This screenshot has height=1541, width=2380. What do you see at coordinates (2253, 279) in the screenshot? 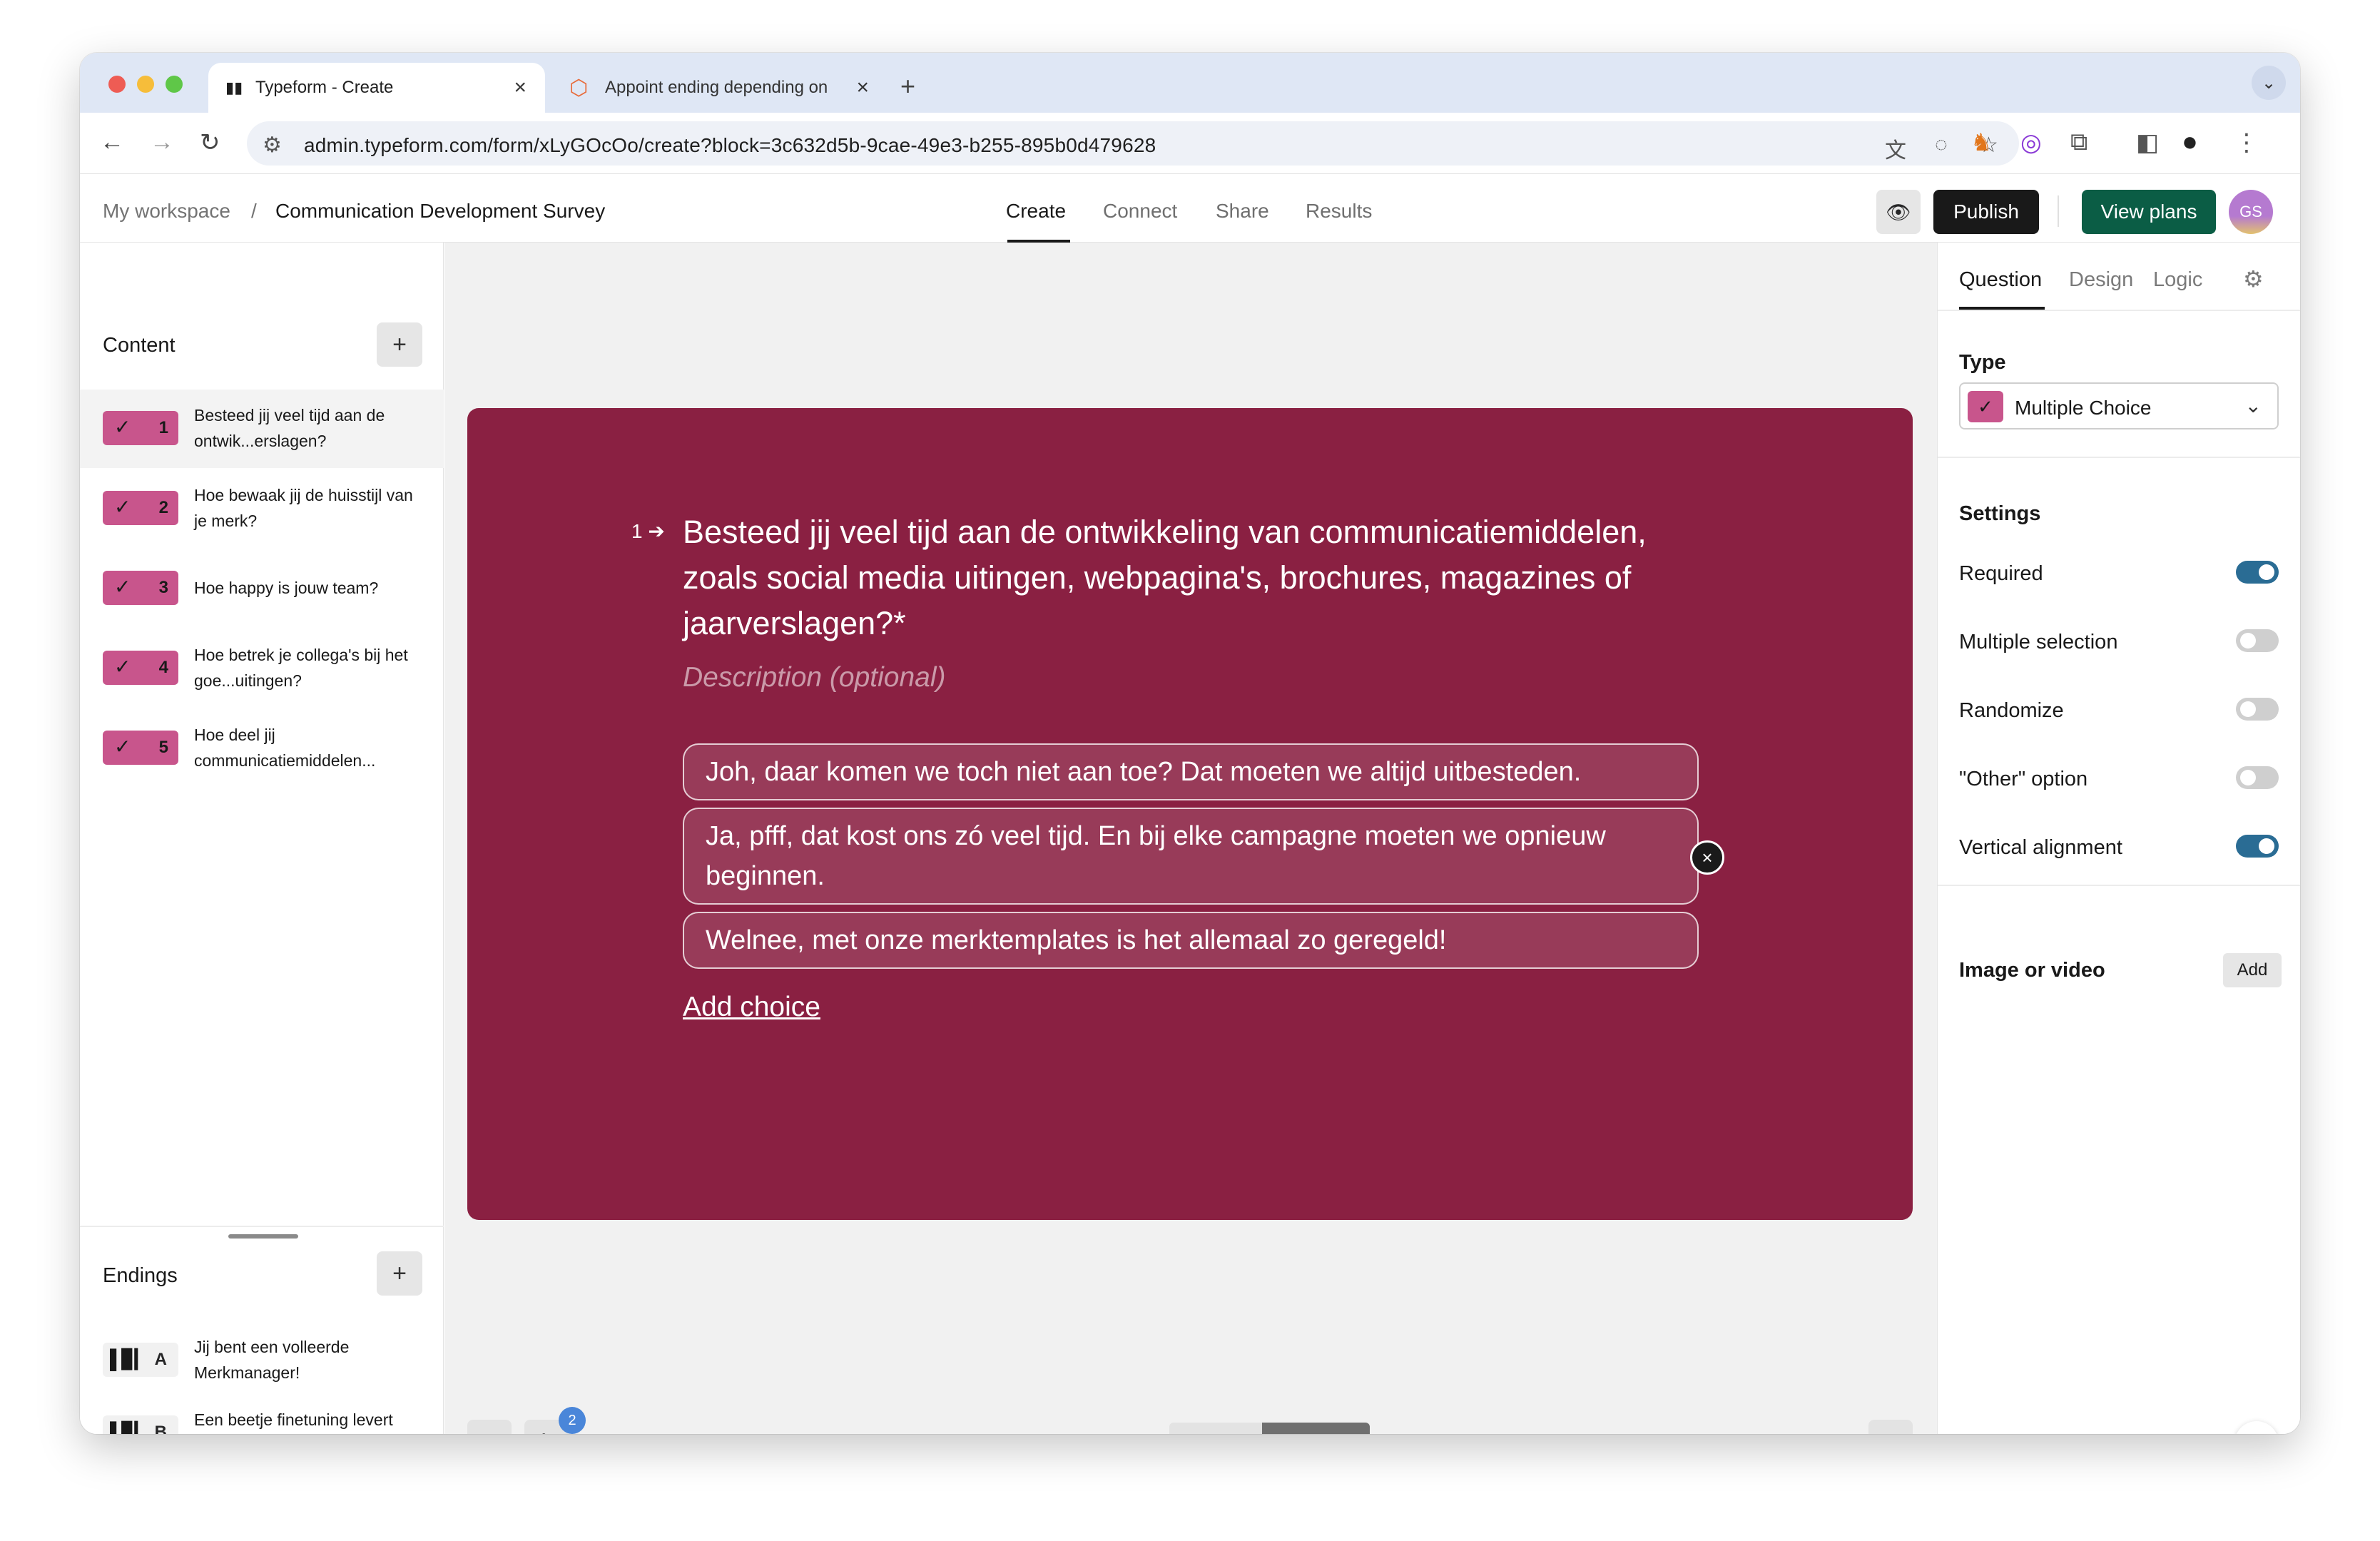
I see `gear-icon: ⚙` at bounding box center [2253, 279].